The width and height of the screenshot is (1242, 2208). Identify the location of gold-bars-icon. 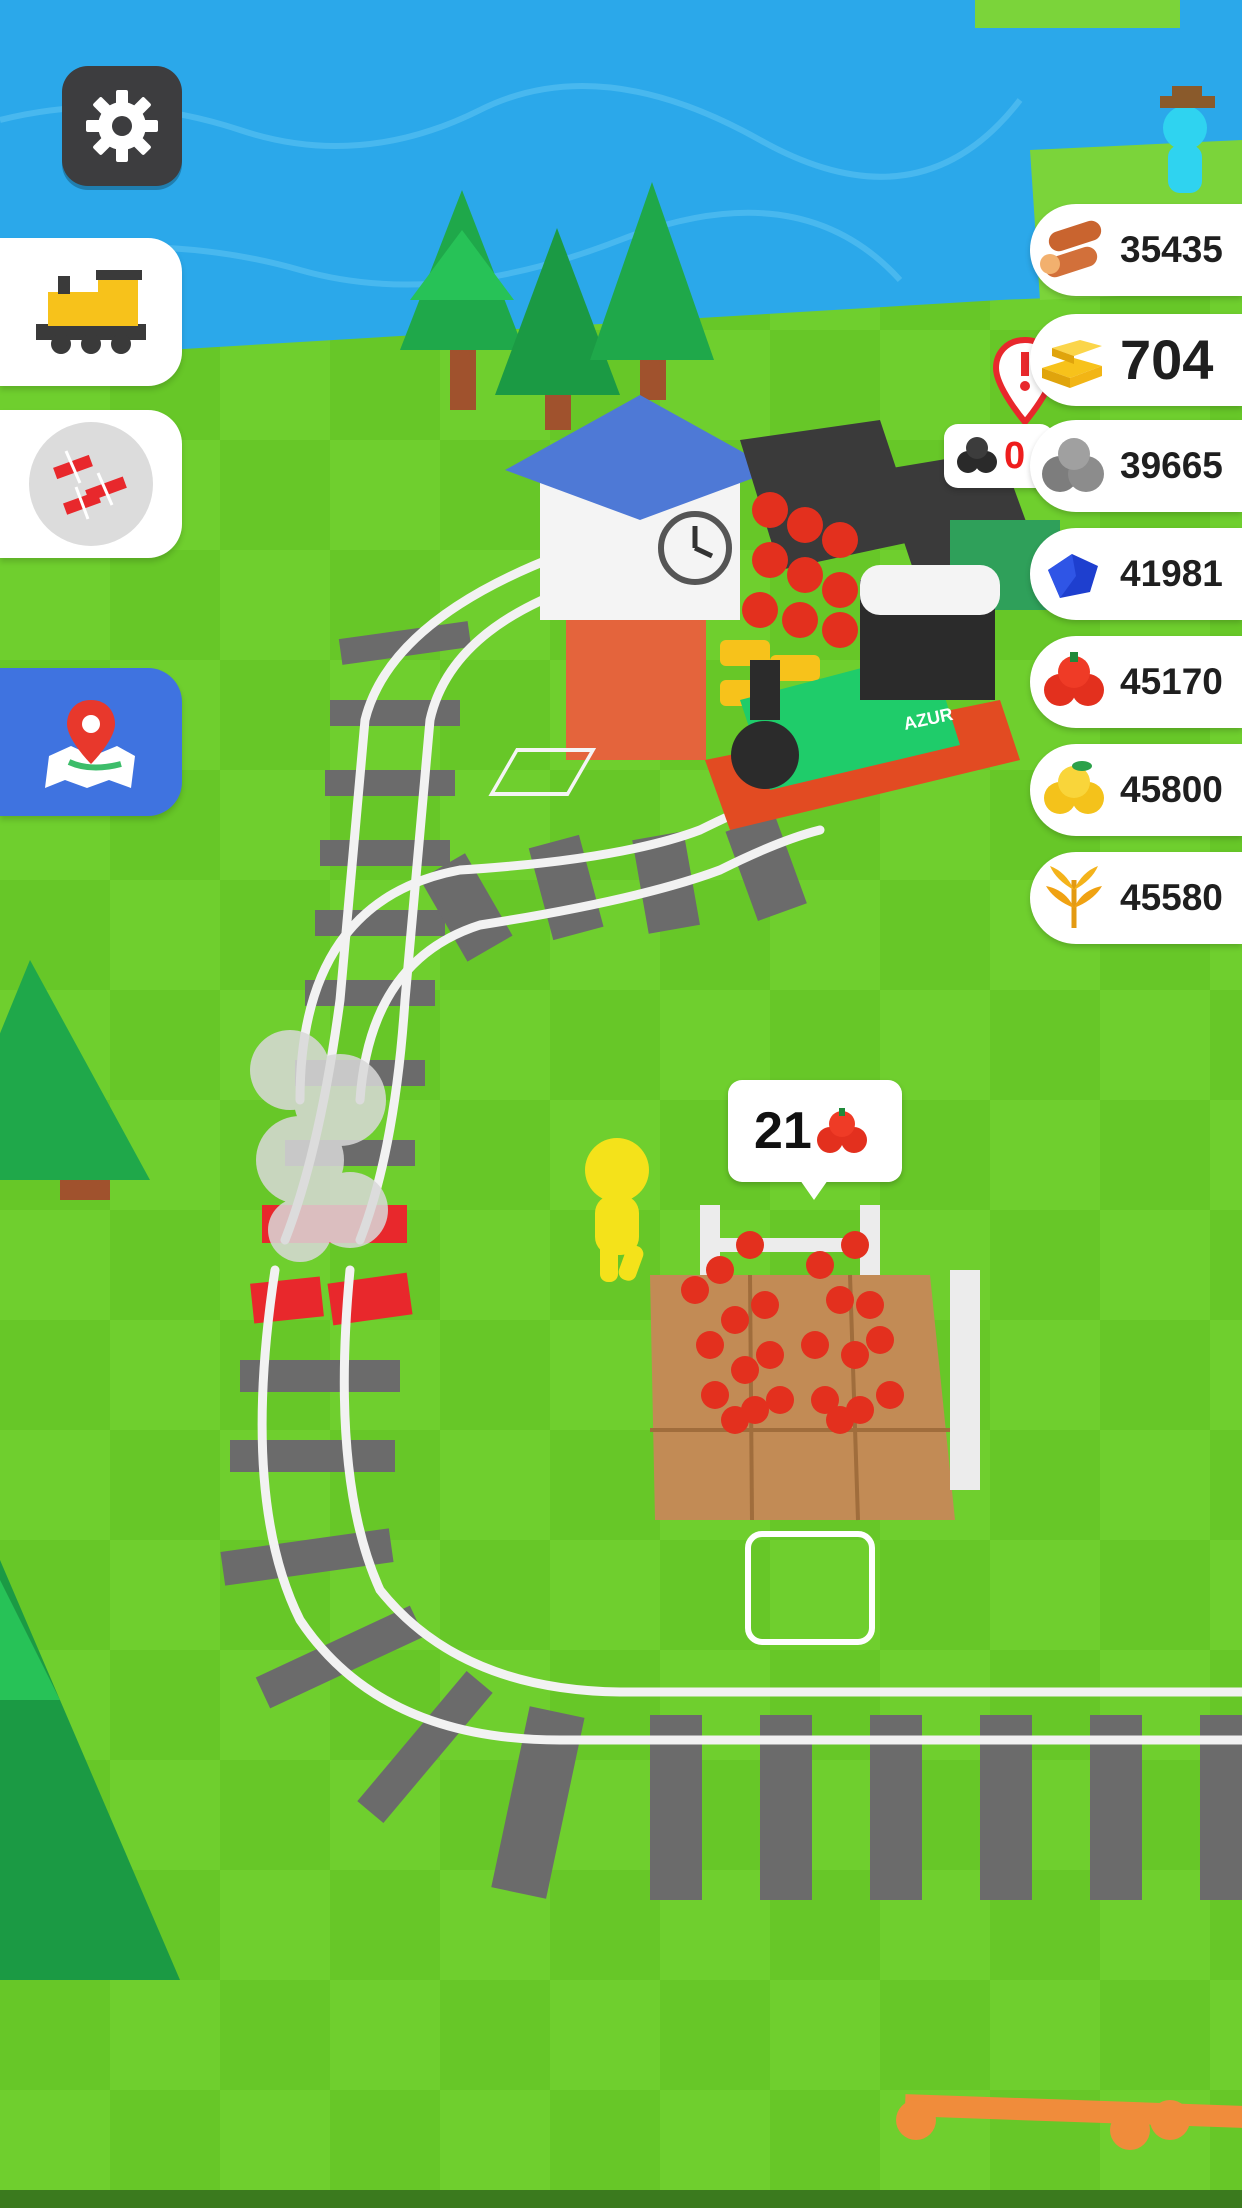
(1072, 364).